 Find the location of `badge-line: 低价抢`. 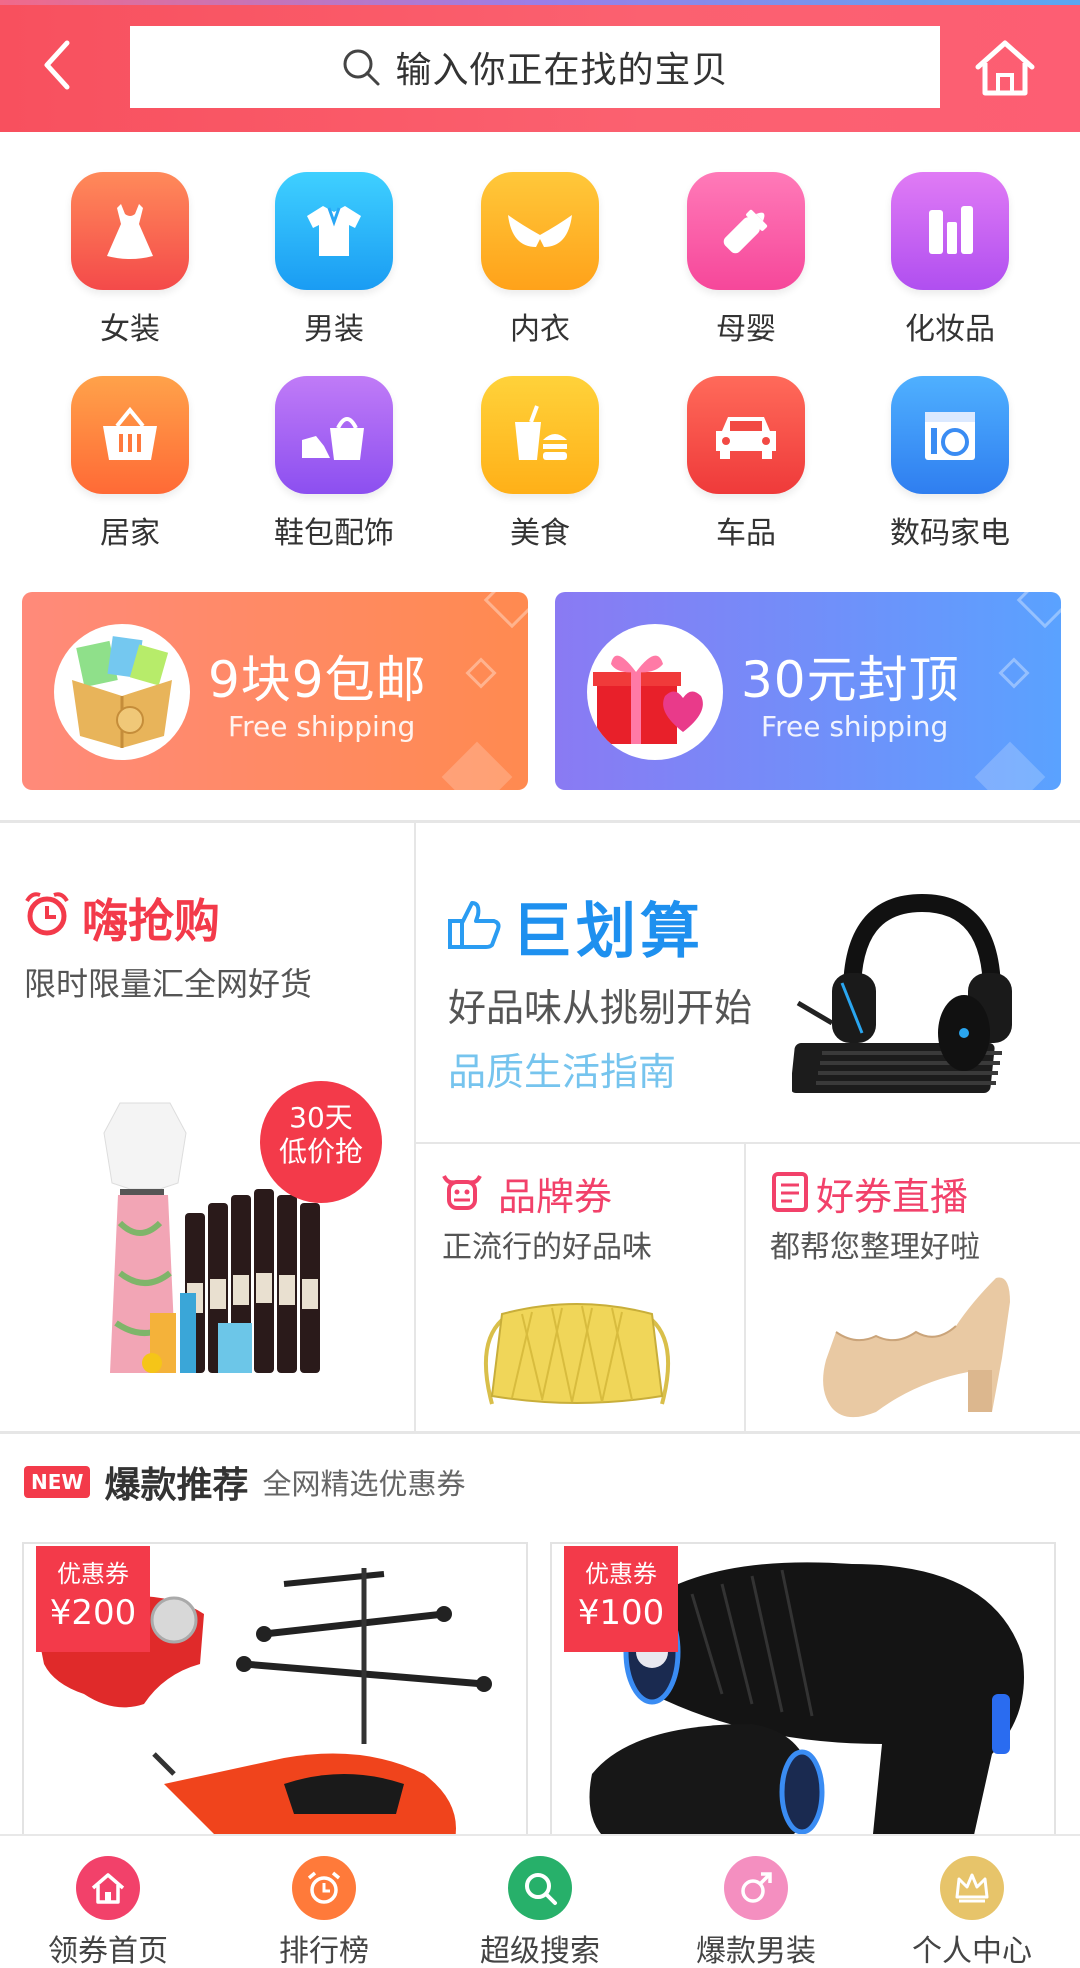

badge-line: 低价抢 is located at coordinates (320, 1151).